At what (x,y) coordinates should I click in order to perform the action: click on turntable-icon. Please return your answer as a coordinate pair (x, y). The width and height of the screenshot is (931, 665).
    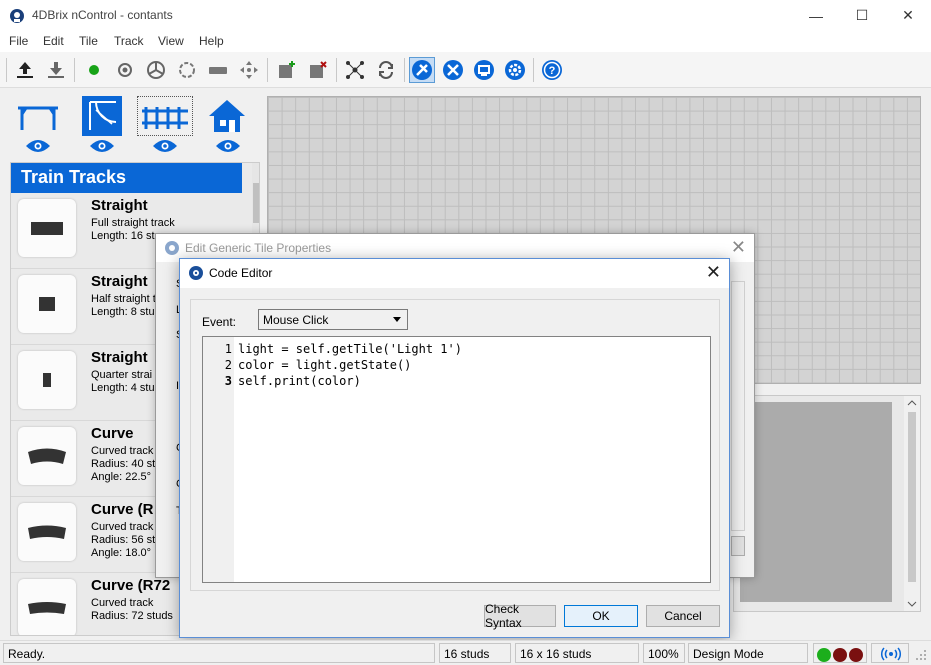
    Looking at the image, I should click on (156, 70).